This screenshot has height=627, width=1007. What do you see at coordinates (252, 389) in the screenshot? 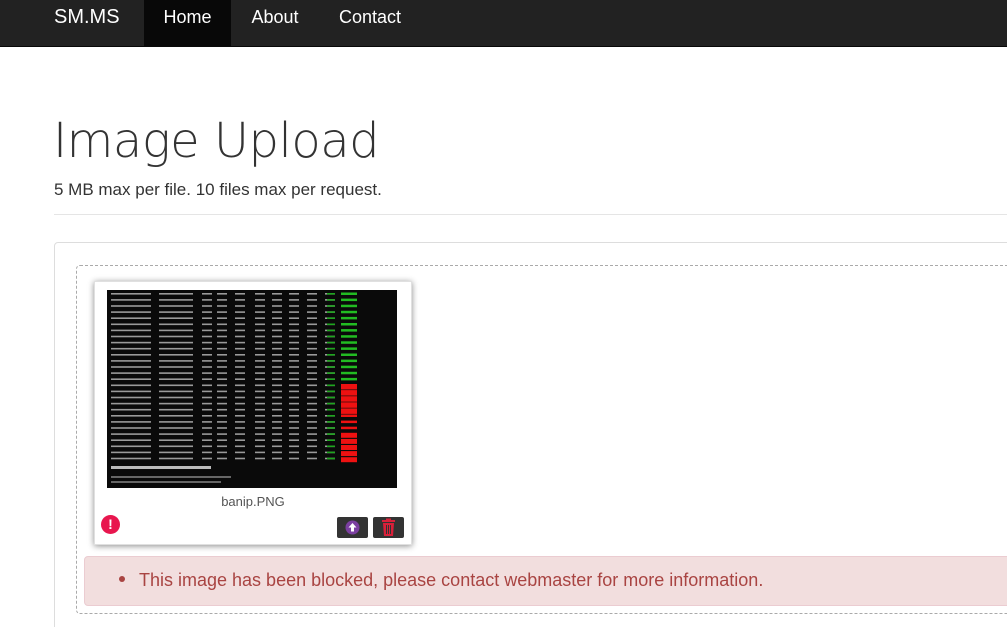
I see `file-thumbnail` at bounding box center [252, 389].